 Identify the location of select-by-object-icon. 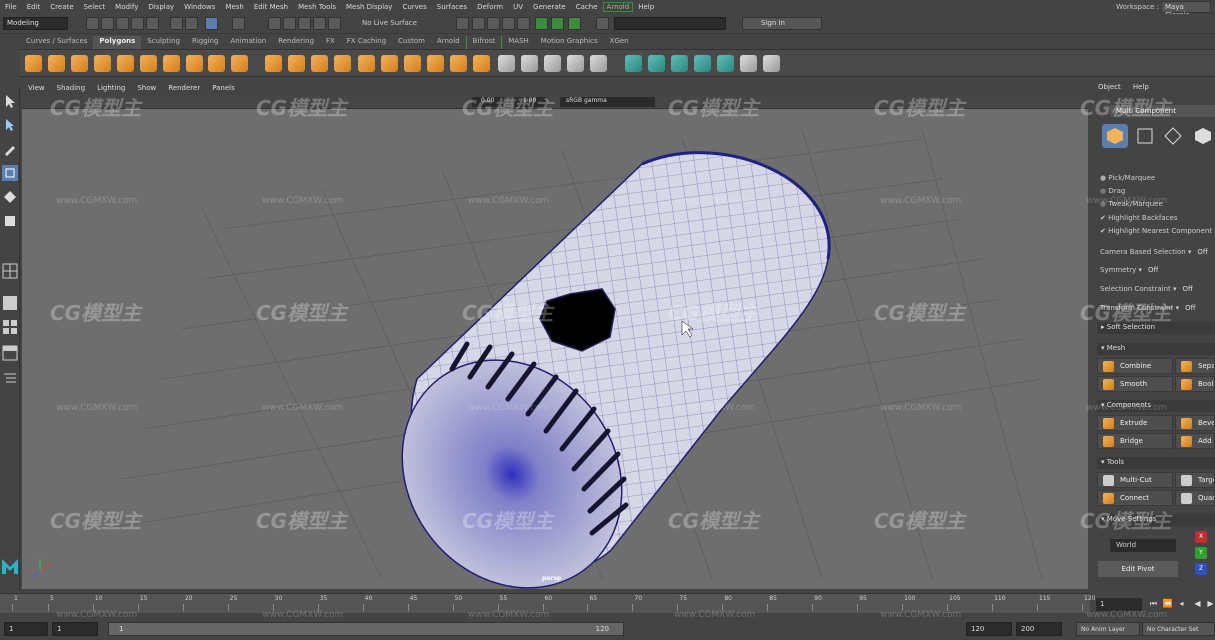
(191, 23).